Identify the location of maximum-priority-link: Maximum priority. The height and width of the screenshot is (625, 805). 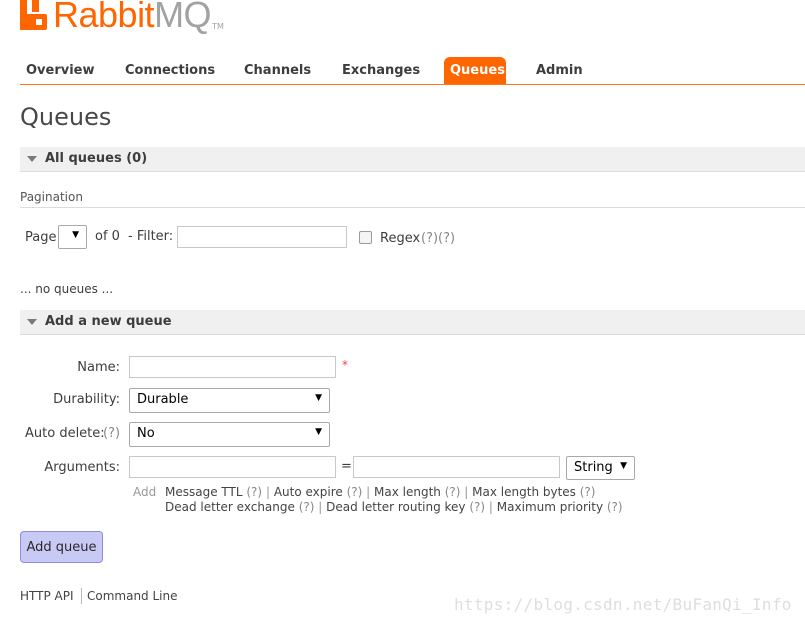
(550, 507).